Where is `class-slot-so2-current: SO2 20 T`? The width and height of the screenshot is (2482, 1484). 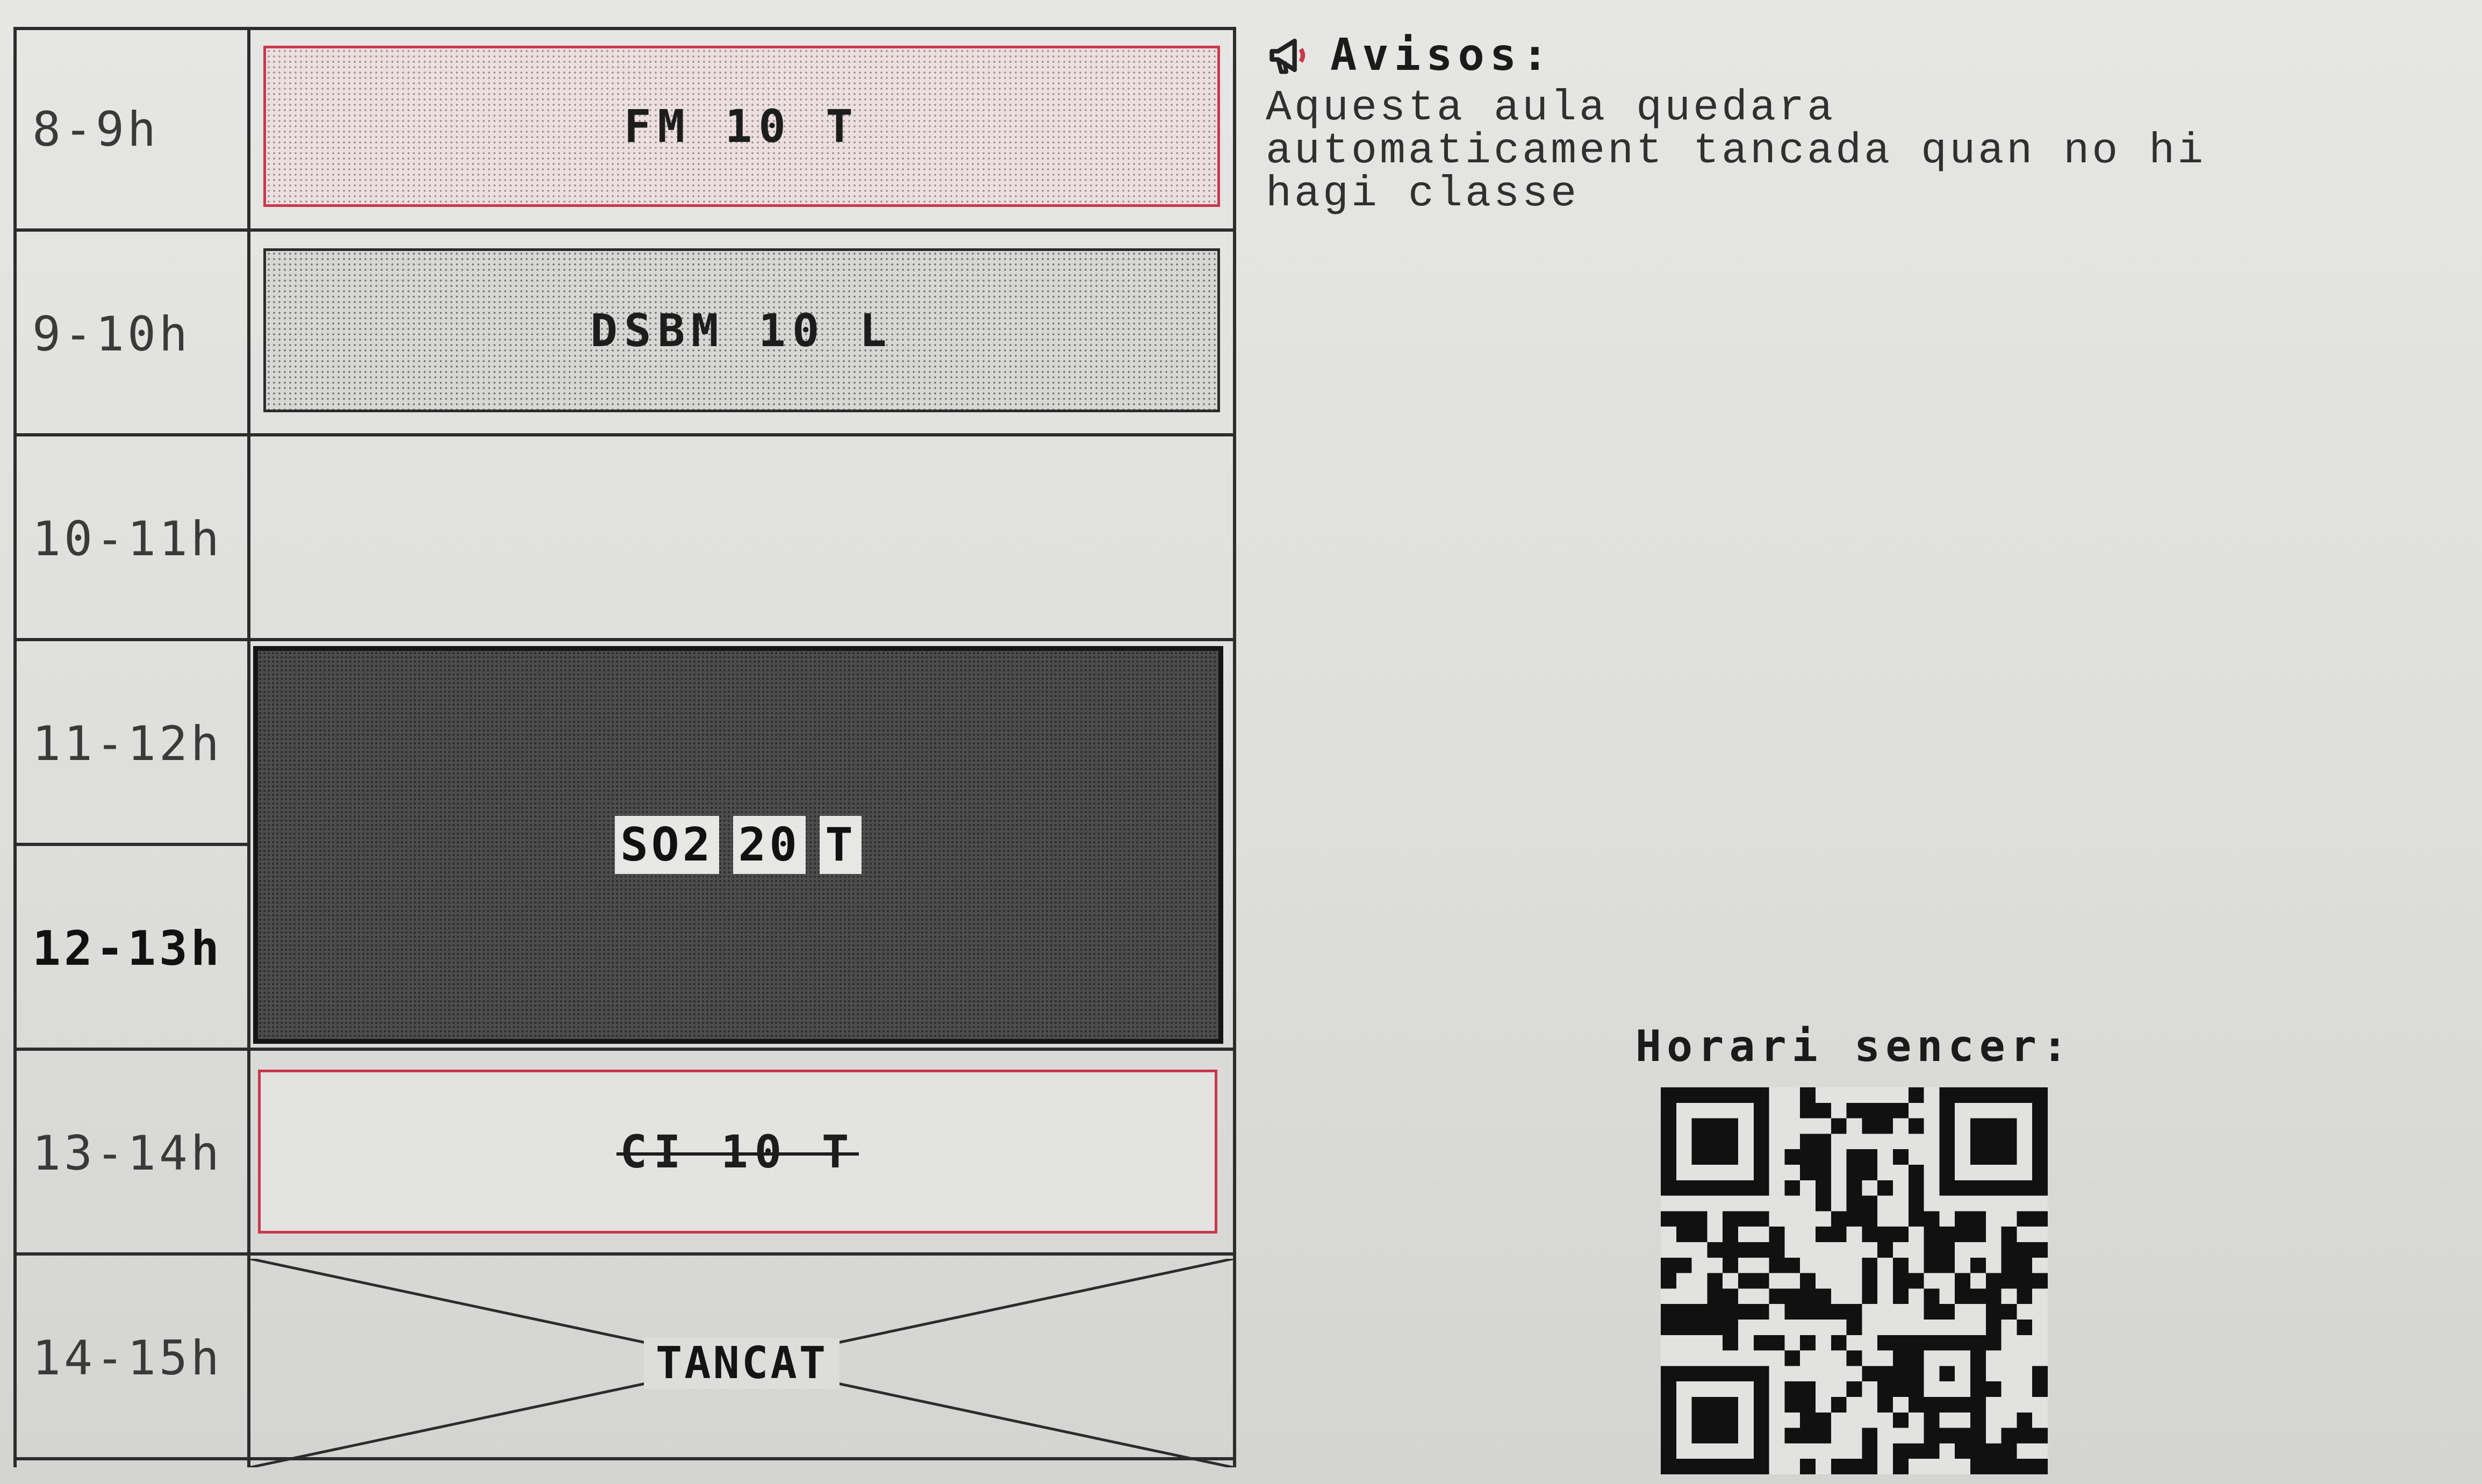 class-slot-so2-current: SO2 20 T is located at coordinates (738, 845).